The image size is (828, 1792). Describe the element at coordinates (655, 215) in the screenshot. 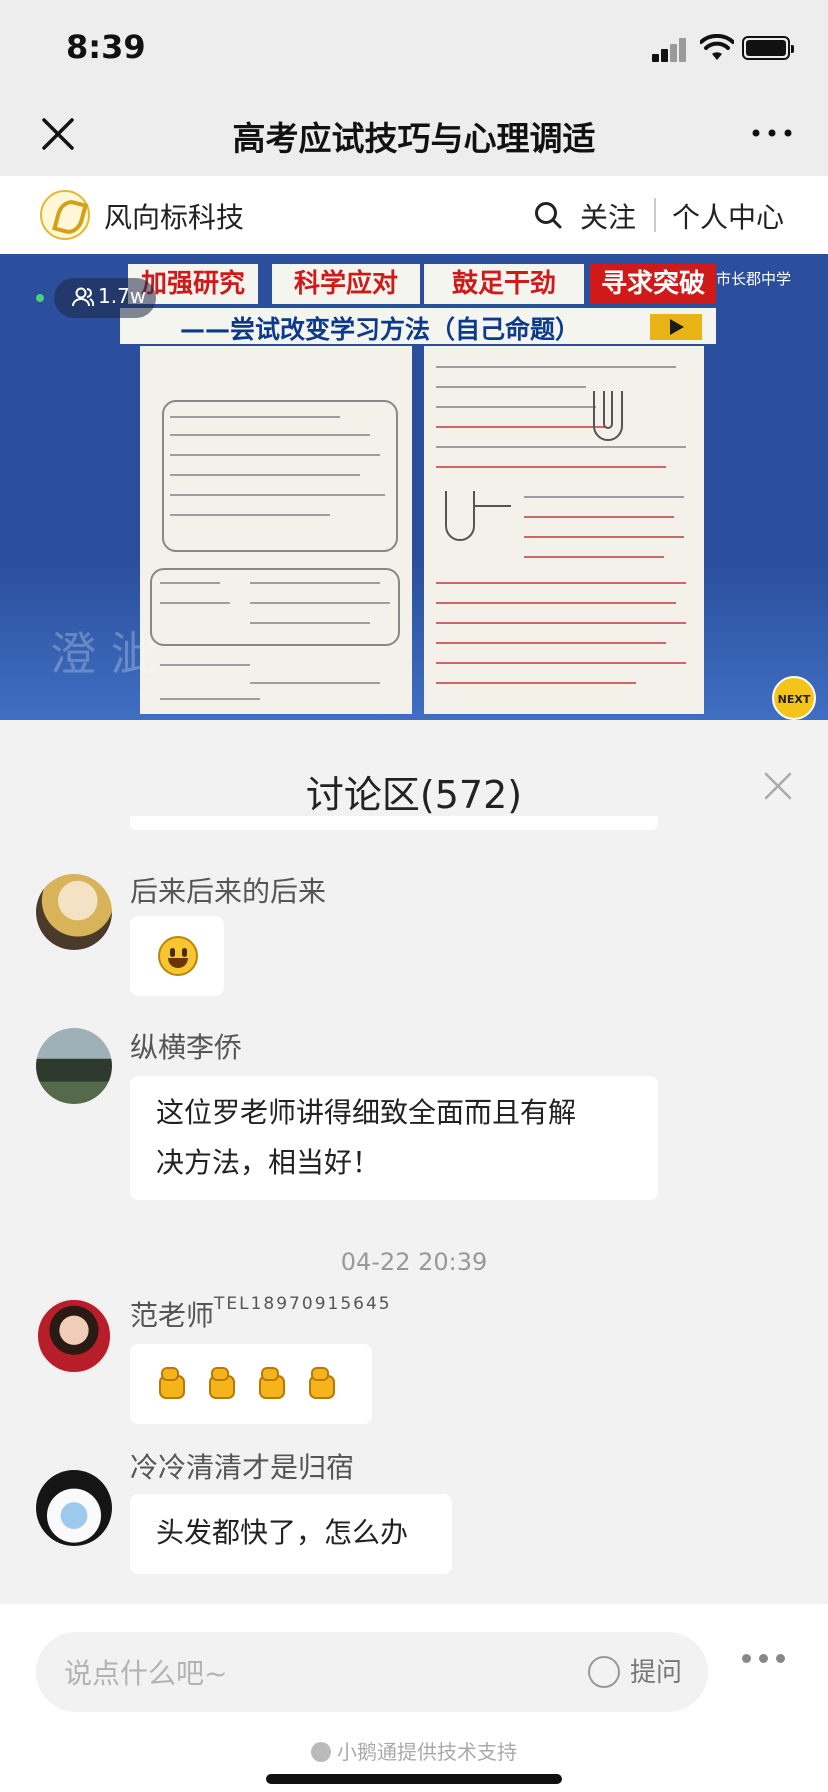

I see `divider` at that location.